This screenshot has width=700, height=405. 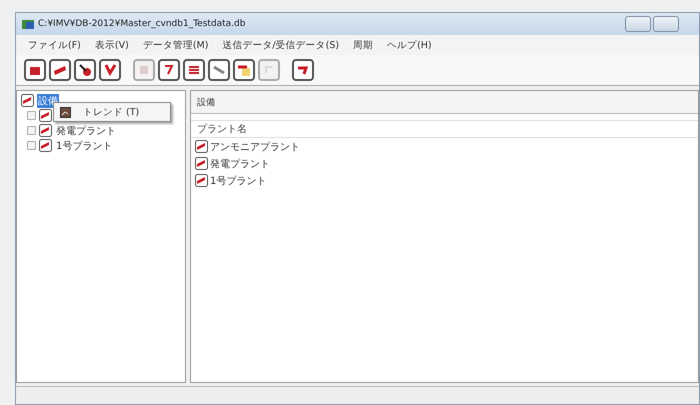 I want to click on list-item: 1号プラント, so click(x=238, y=181).